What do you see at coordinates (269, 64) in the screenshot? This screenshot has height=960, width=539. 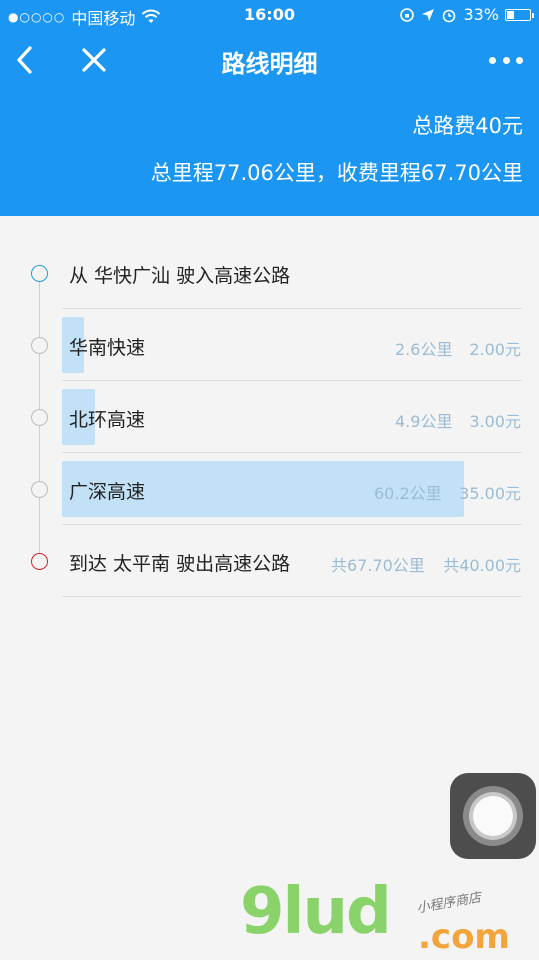 I see `page-title: 路线明细` at bounding box center [269, 64].